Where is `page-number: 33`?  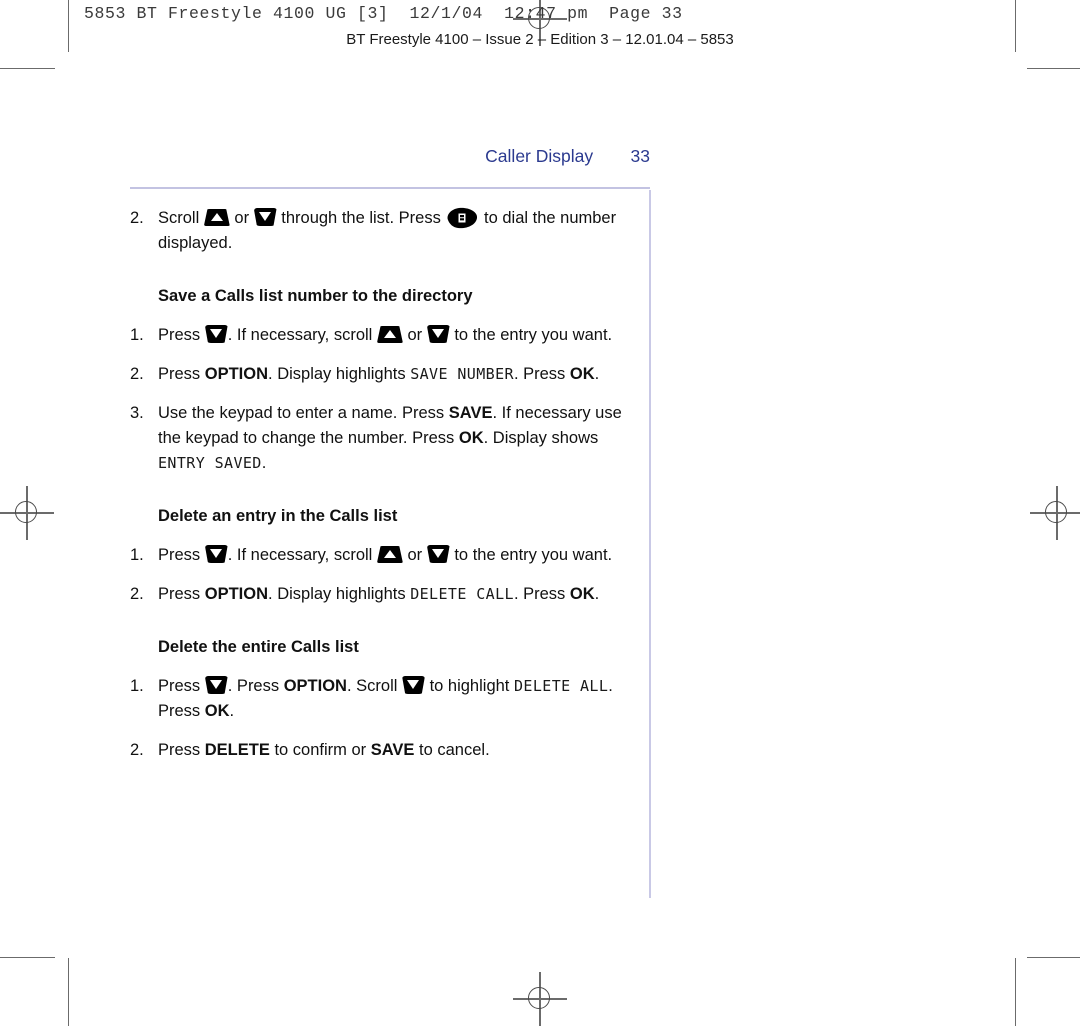
page-number: 33 is located at coordinates (640, 156).